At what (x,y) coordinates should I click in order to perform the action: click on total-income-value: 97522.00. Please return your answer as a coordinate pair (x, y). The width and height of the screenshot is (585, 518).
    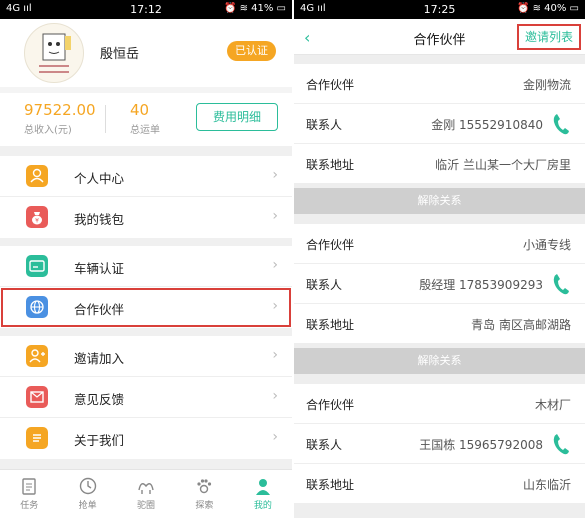
    Looking at the image, I should click on (60, 110).